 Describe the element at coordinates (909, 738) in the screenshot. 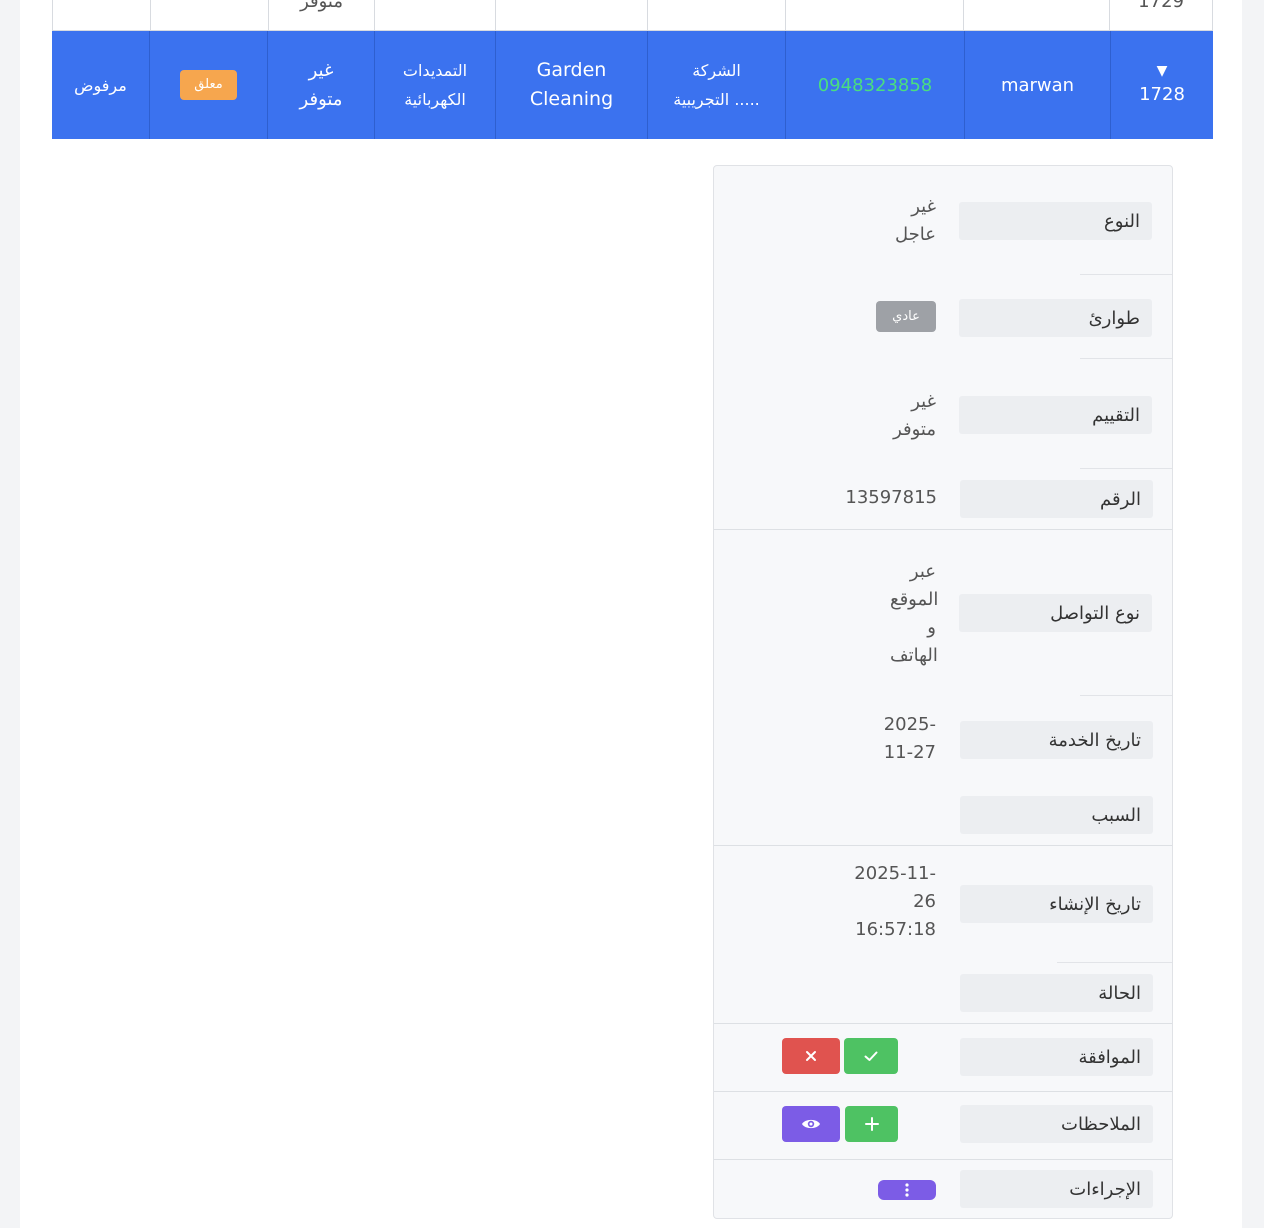

I see `service-date-value: 2025-11-27` at that location.